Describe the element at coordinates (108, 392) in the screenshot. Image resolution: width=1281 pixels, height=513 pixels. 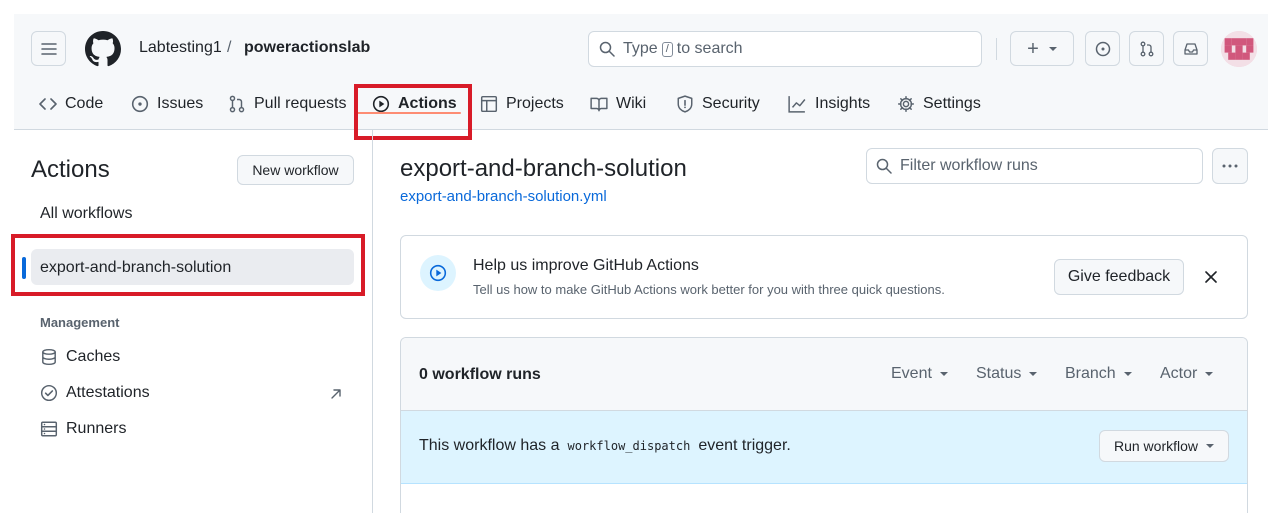
I see `attestations-label: Attestations` at that location.